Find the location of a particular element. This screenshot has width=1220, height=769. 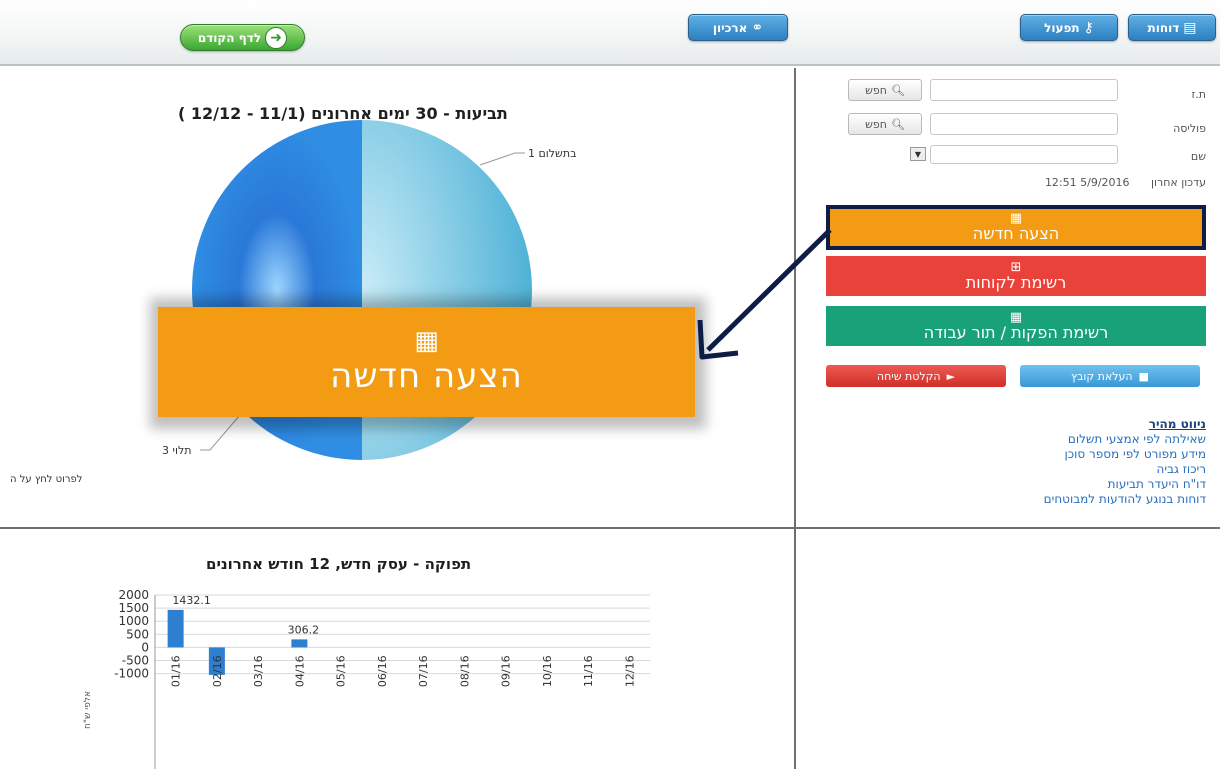

play-icon: ► is located at coordinates (951, 376).